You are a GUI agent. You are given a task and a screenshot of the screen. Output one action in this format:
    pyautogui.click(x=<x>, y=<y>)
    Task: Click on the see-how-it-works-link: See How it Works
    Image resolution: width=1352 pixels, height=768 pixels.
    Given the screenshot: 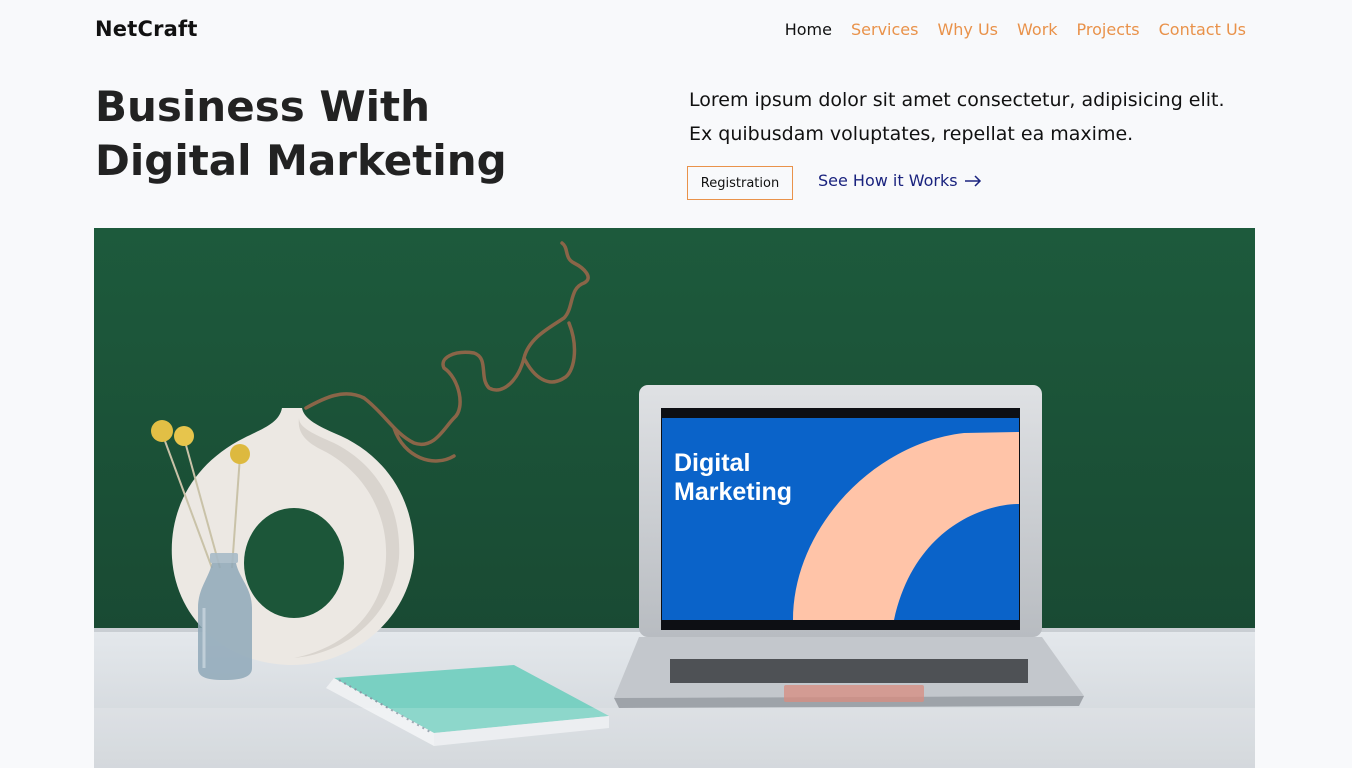 What is the action you would take?
    pyautogui.click(x=900, y=180)
    